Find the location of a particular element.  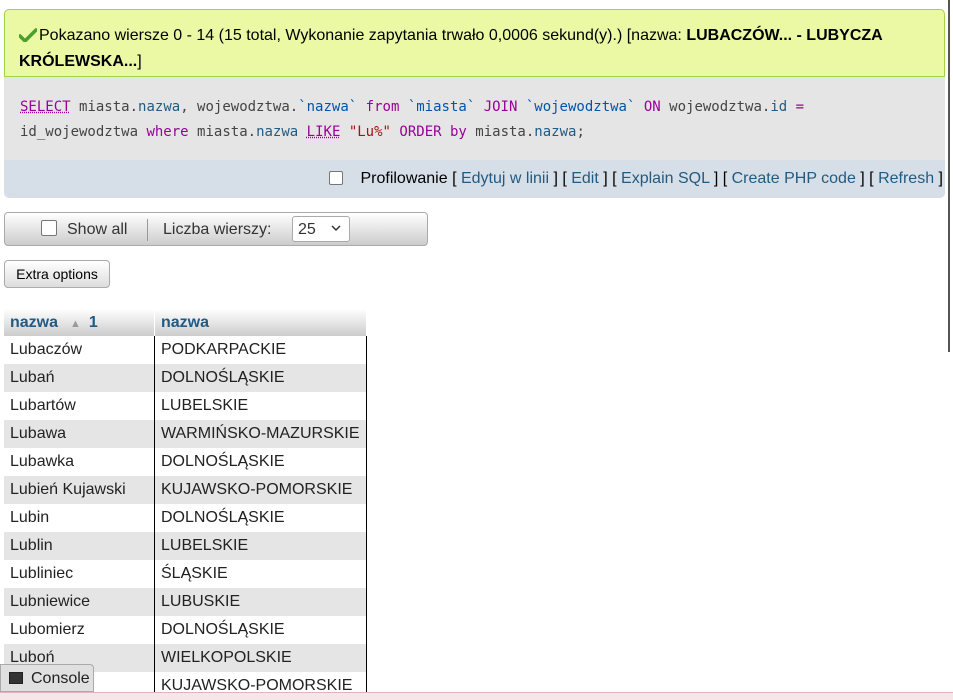

cell-city: Lubartów is located at coordinates (79, 406).